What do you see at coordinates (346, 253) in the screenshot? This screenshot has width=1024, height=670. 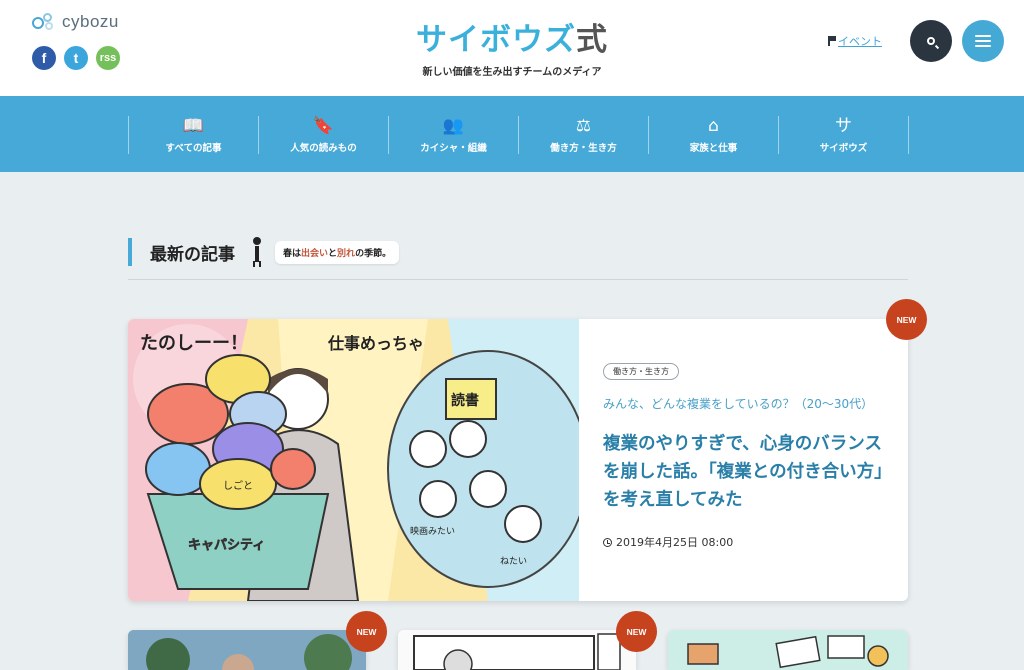 I see `bubble-highlight: 別れ` at bounding box center [346, 253].